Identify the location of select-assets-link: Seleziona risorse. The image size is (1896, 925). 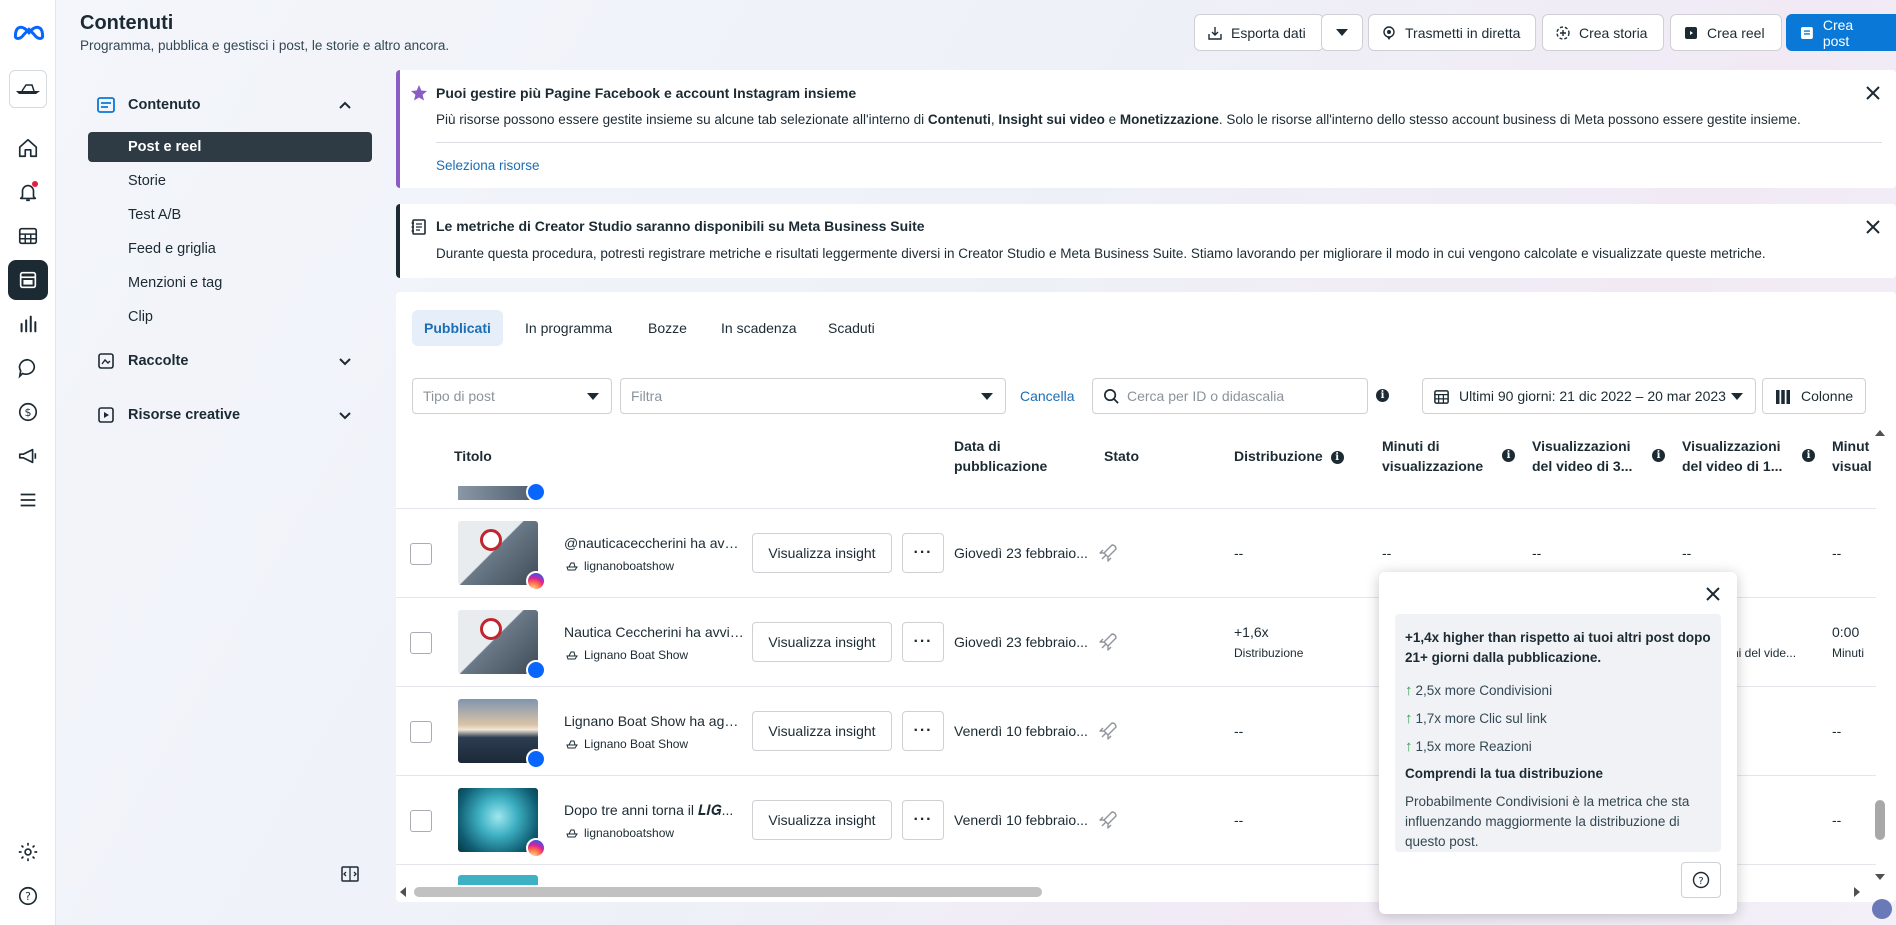
(488, 165).